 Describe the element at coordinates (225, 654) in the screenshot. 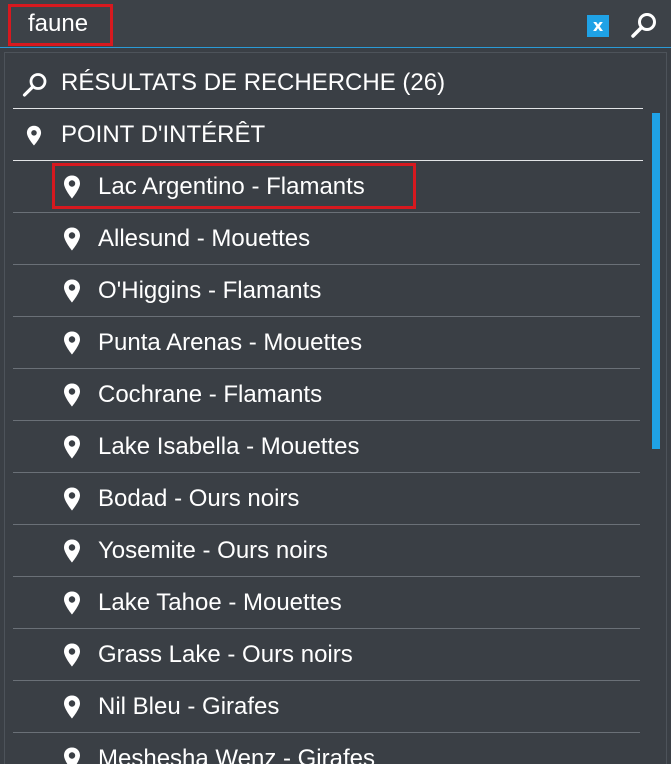

I see `result-item-label: Grass Lake - Ours noirs` at that location.